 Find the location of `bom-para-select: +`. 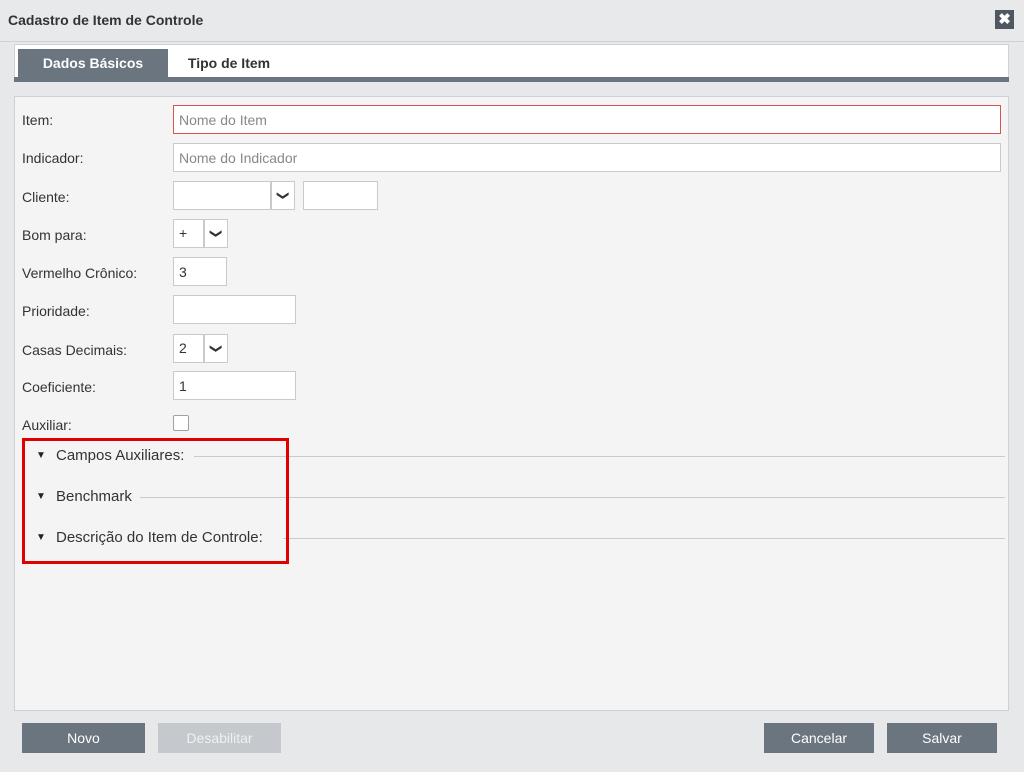

bom-para-select: + is located at coordinates (188, 233).